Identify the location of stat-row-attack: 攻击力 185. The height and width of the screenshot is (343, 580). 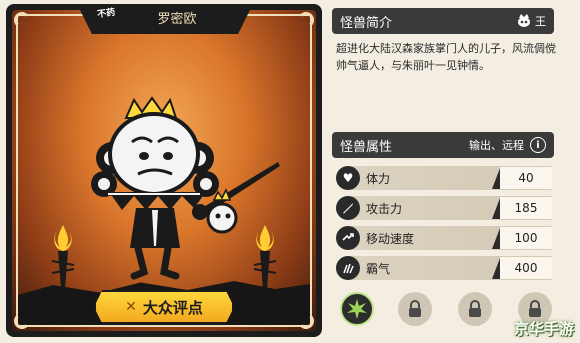
(444, 208).